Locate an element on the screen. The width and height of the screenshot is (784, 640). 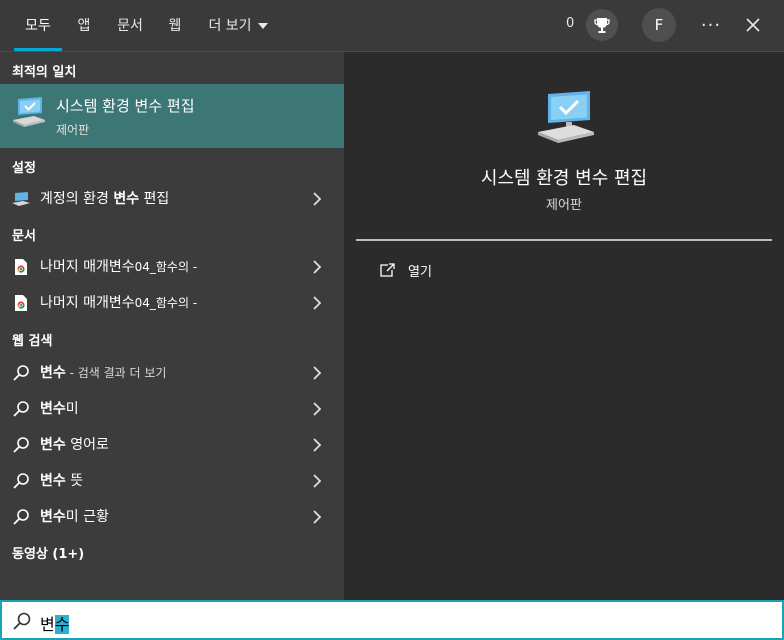
best-match-title: 시스템 환경 변수 편집 is located at coordinates (125, 106).